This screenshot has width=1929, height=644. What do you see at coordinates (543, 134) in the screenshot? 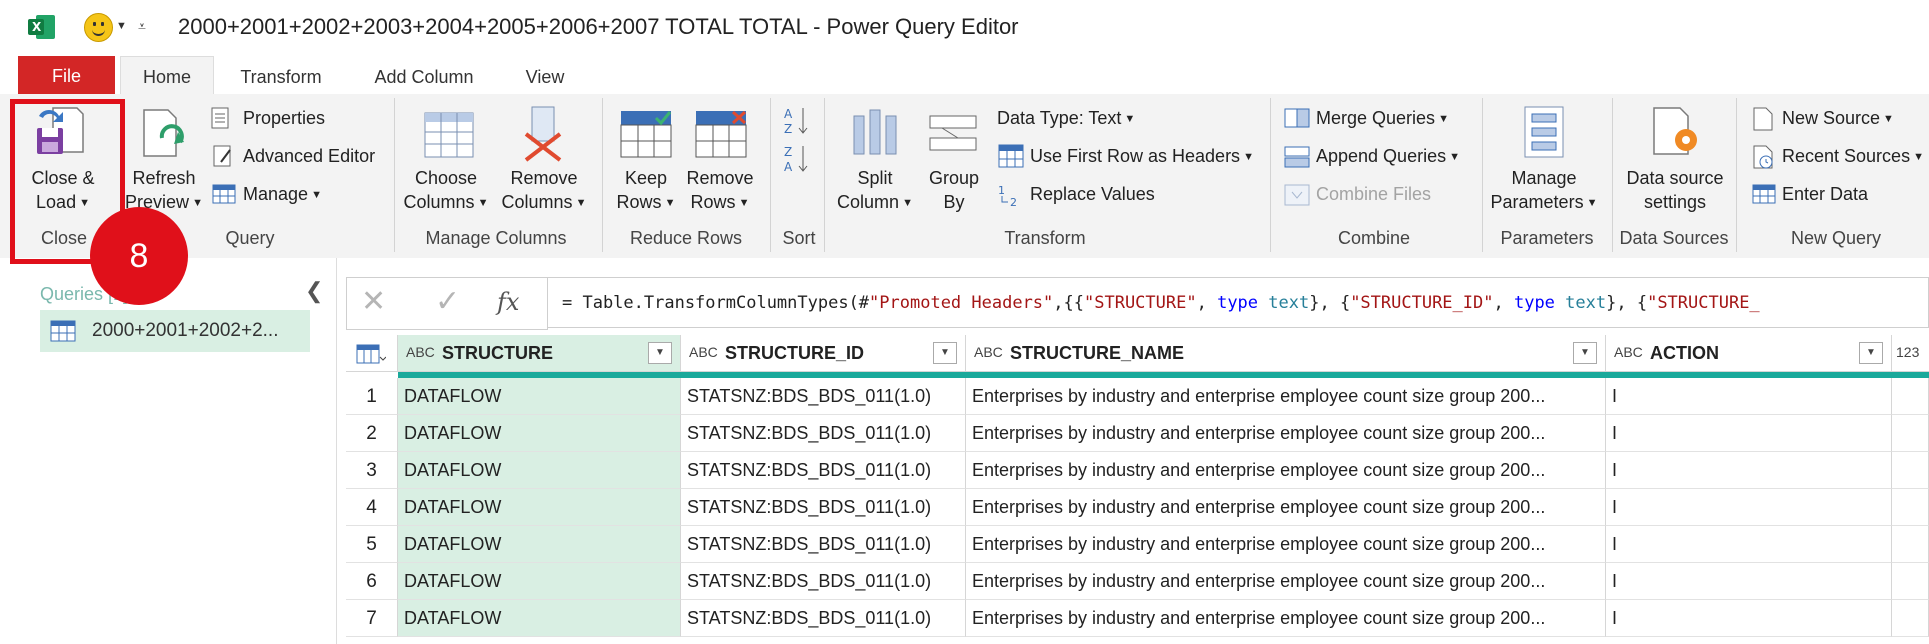
I see `remove-columns-icon` at bounding box center [543, 134].